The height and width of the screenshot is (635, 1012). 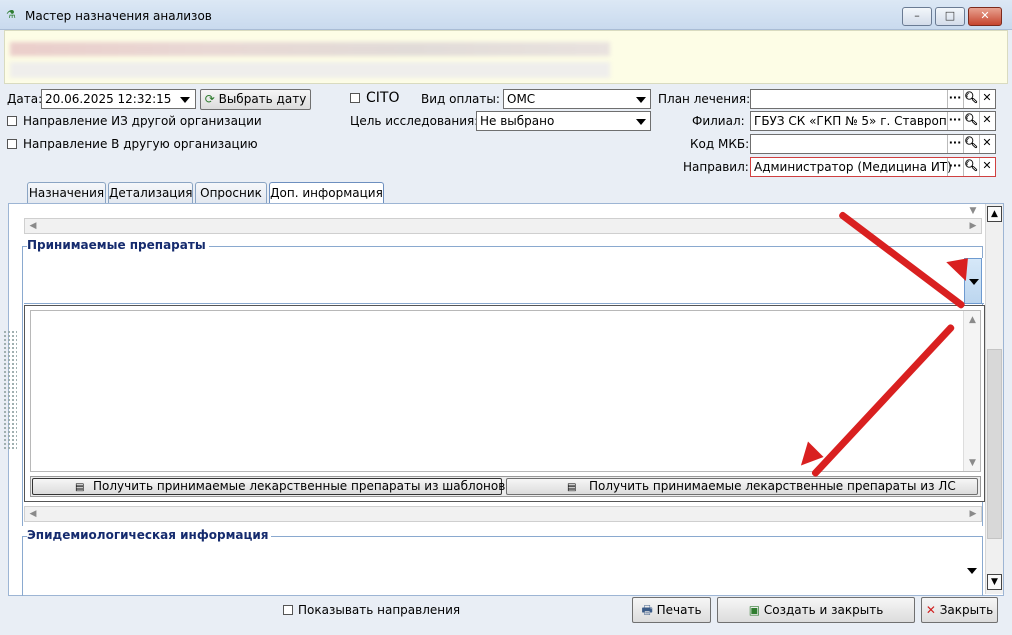 I want to click on list-vertical-scrollbar: ▲ ▼, so click(x=971, y=391).